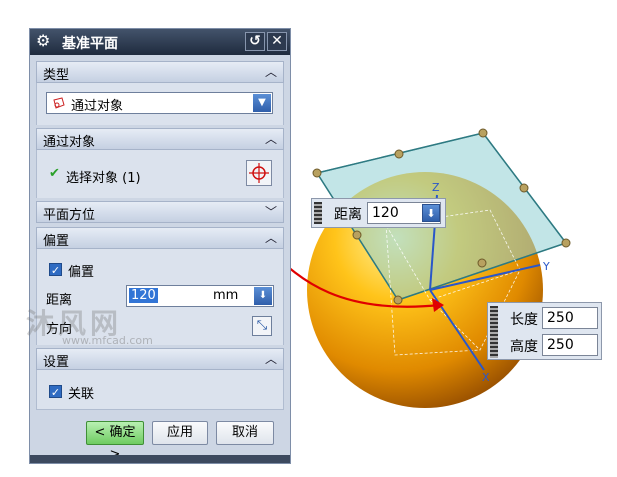 The image size is (617, 477). I want to click on length-input: 250, so click(570, 318).